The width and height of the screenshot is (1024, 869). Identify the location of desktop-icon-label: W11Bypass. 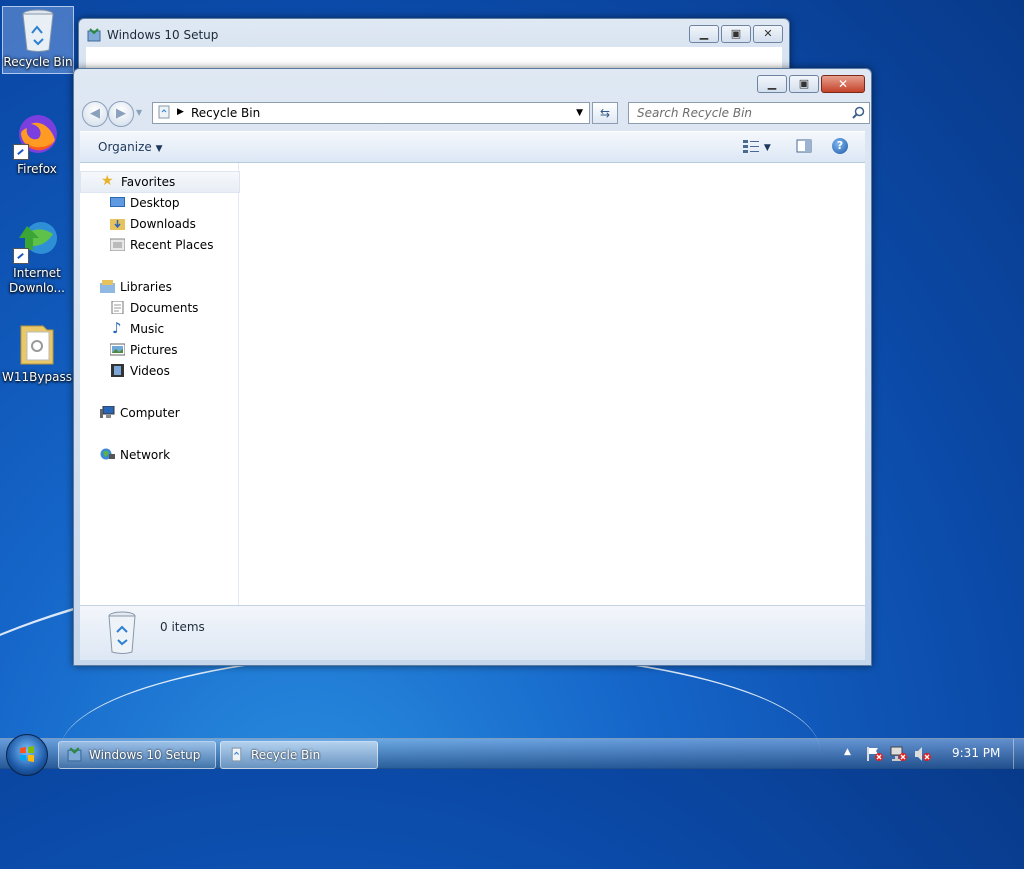
(37, 377).